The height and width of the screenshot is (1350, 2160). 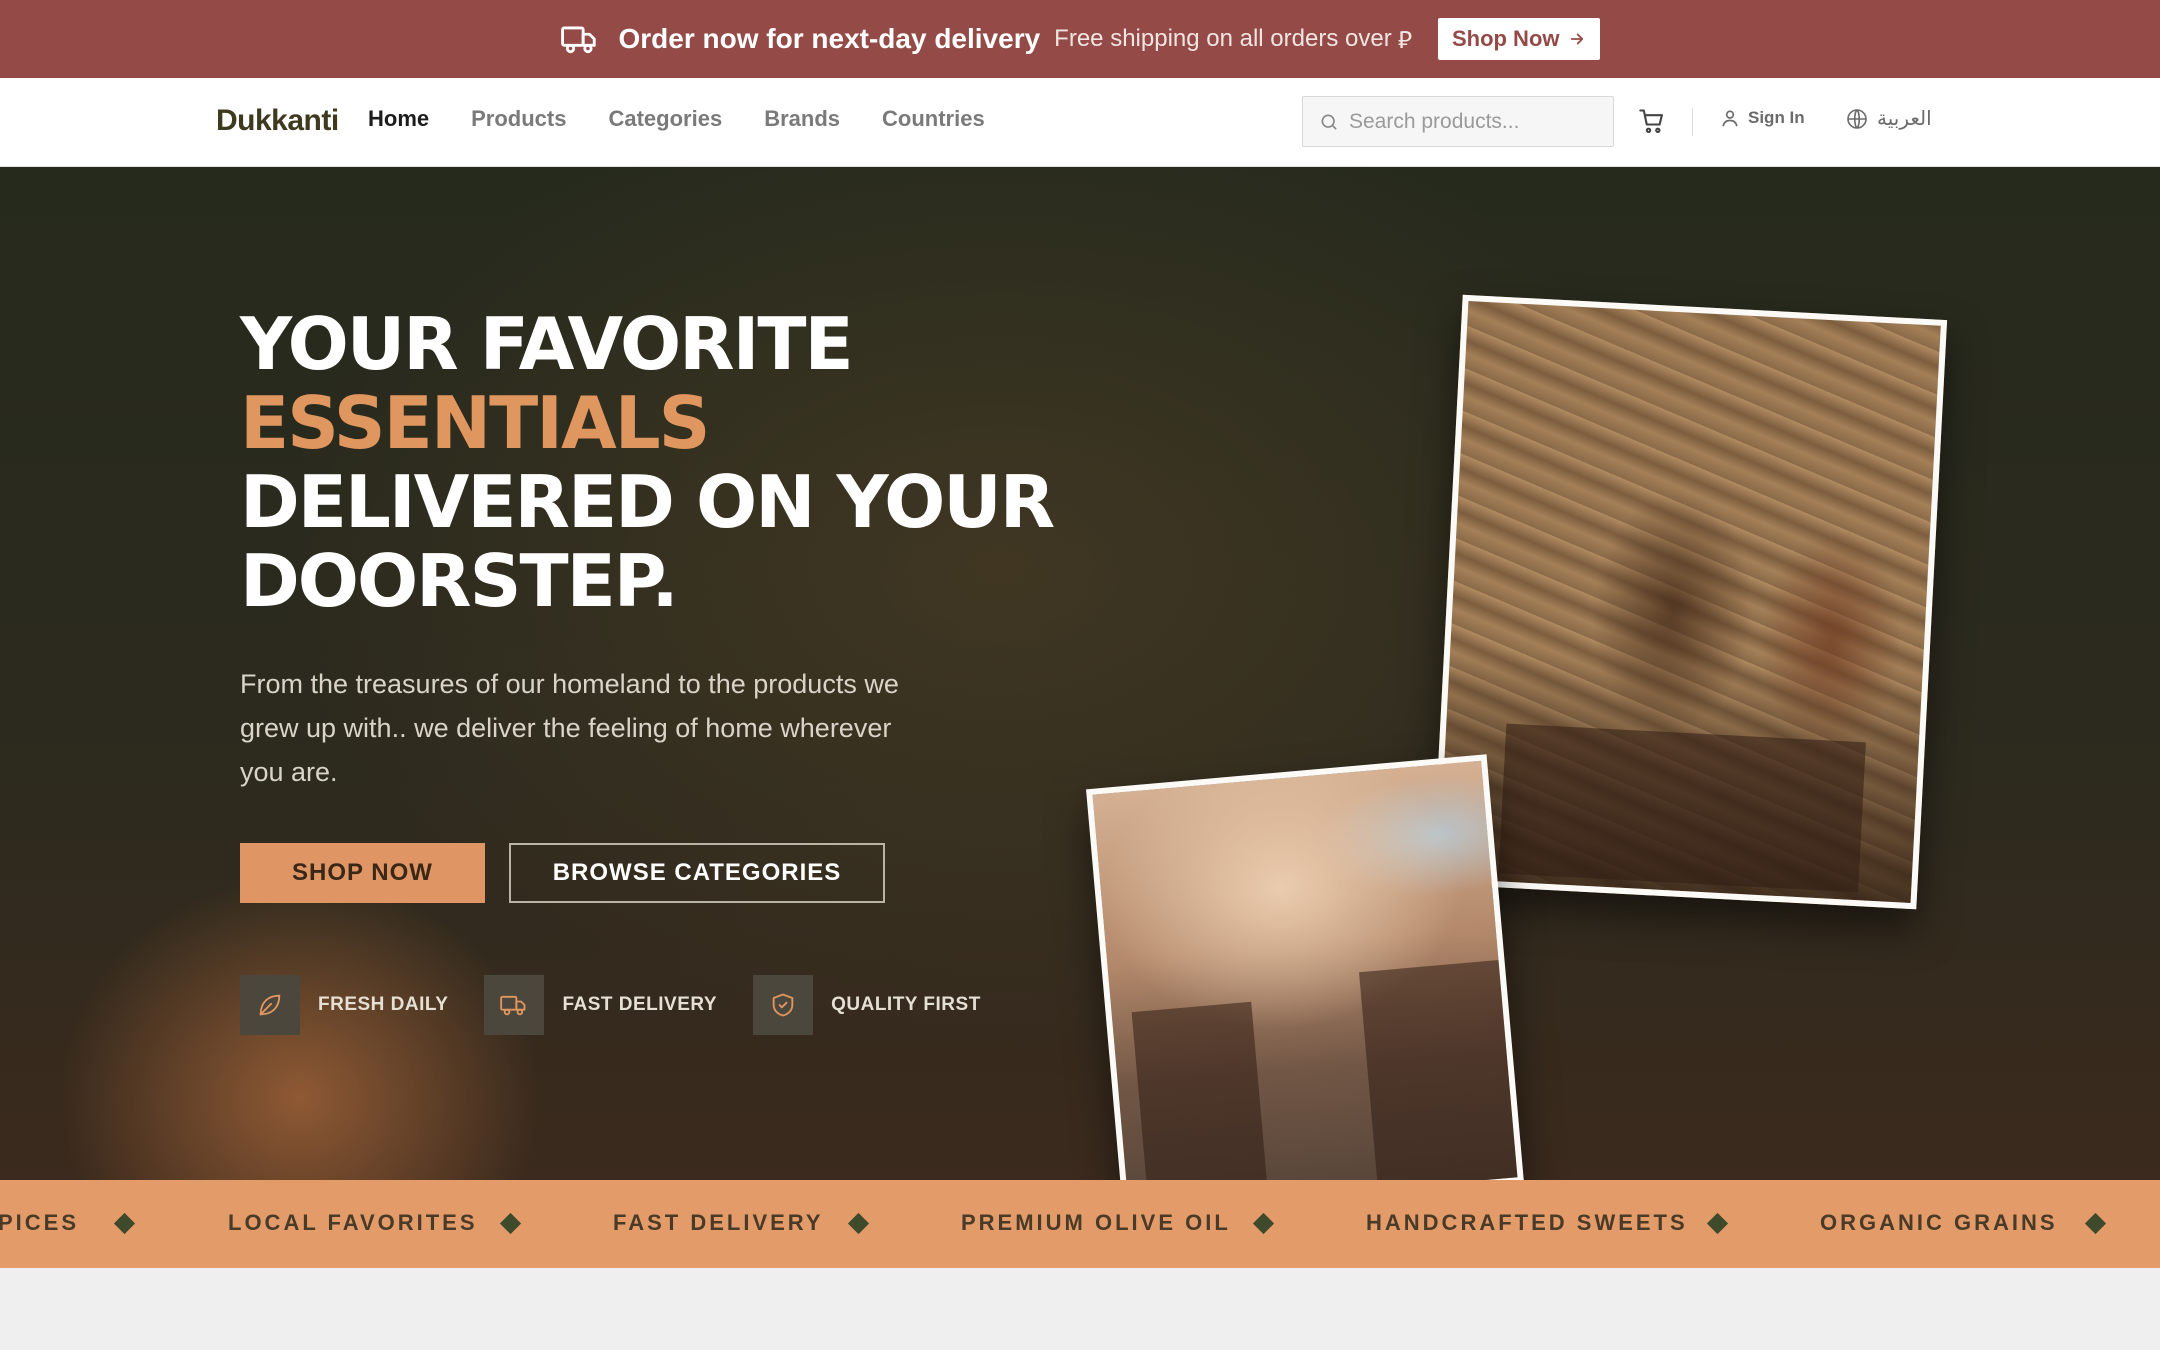 I want to click on nav-link-products: Products, so click(x=518, y=119).